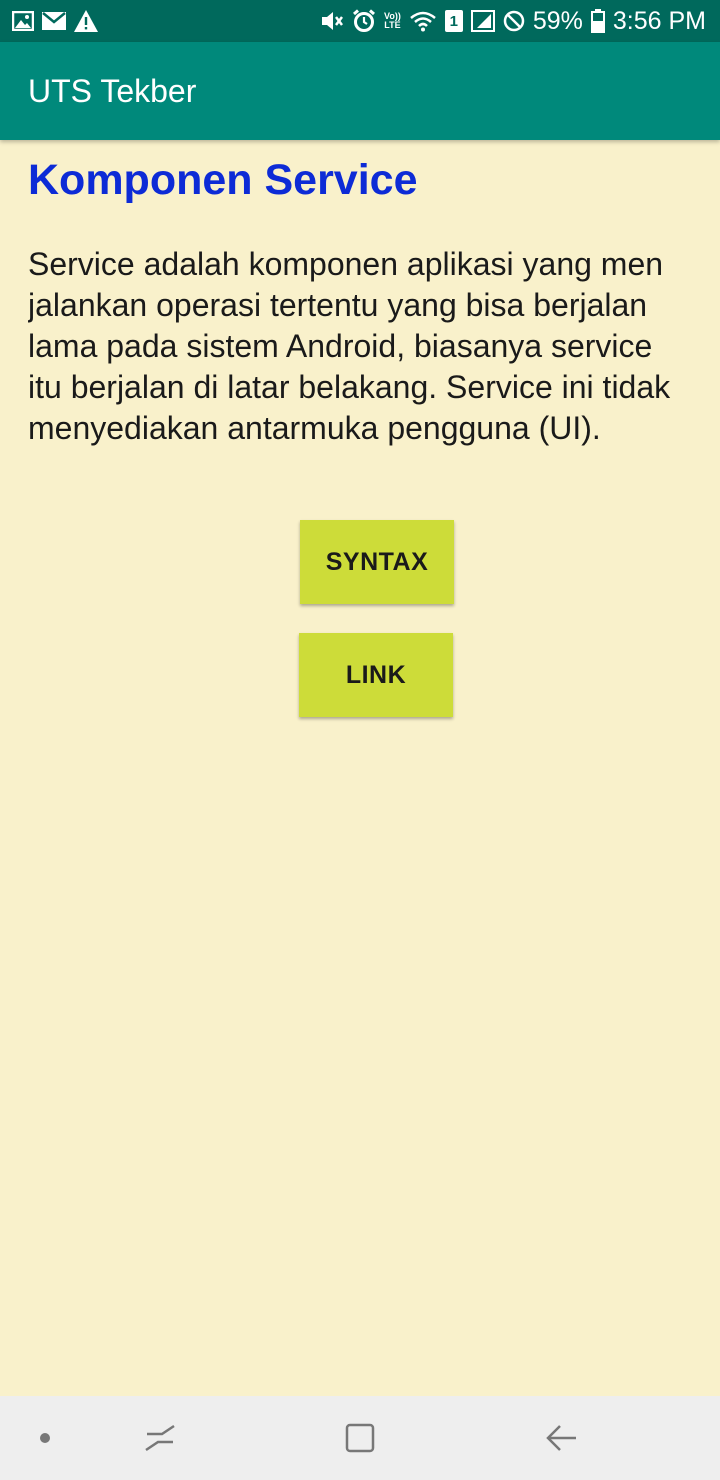  What do you see at coordinates (364, 21) in the screenshot?
I see `alarm-icon` at bounding box center [364, 21].